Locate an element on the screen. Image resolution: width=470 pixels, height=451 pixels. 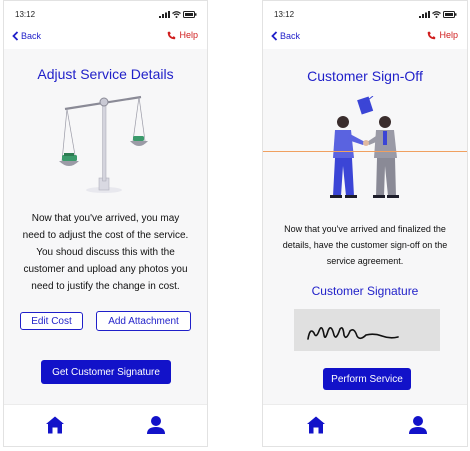
divider-line is located at coordinates (365, 151).